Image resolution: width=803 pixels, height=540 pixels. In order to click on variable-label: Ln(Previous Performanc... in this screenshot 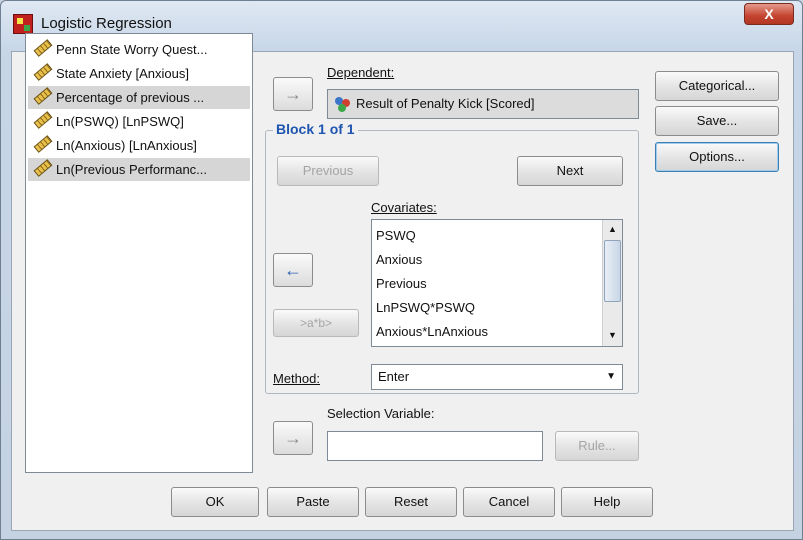, I will do `click(132, 169)`.